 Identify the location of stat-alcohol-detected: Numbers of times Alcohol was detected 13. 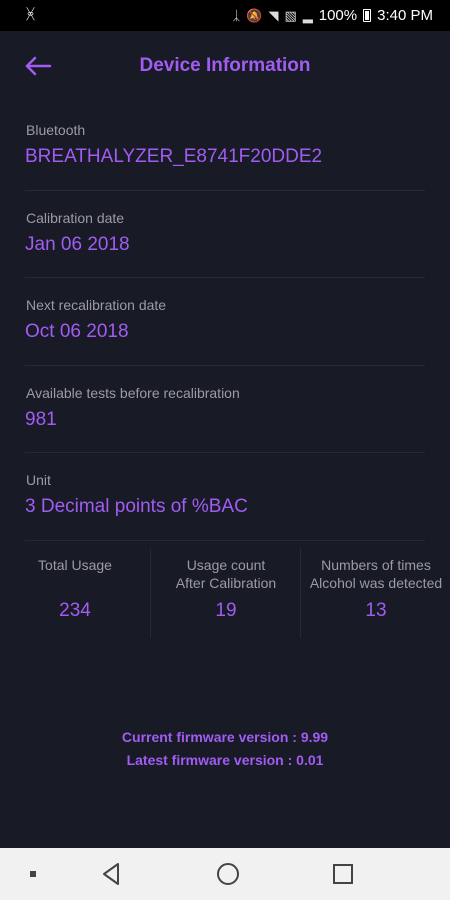
(375, 593).